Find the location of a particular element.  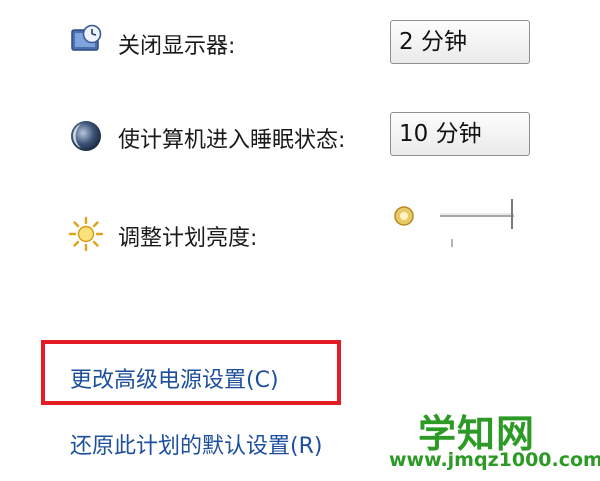

change-advanced-power-settings-link: 更改高级电源设置(C) is located at coordinates (174, 378).